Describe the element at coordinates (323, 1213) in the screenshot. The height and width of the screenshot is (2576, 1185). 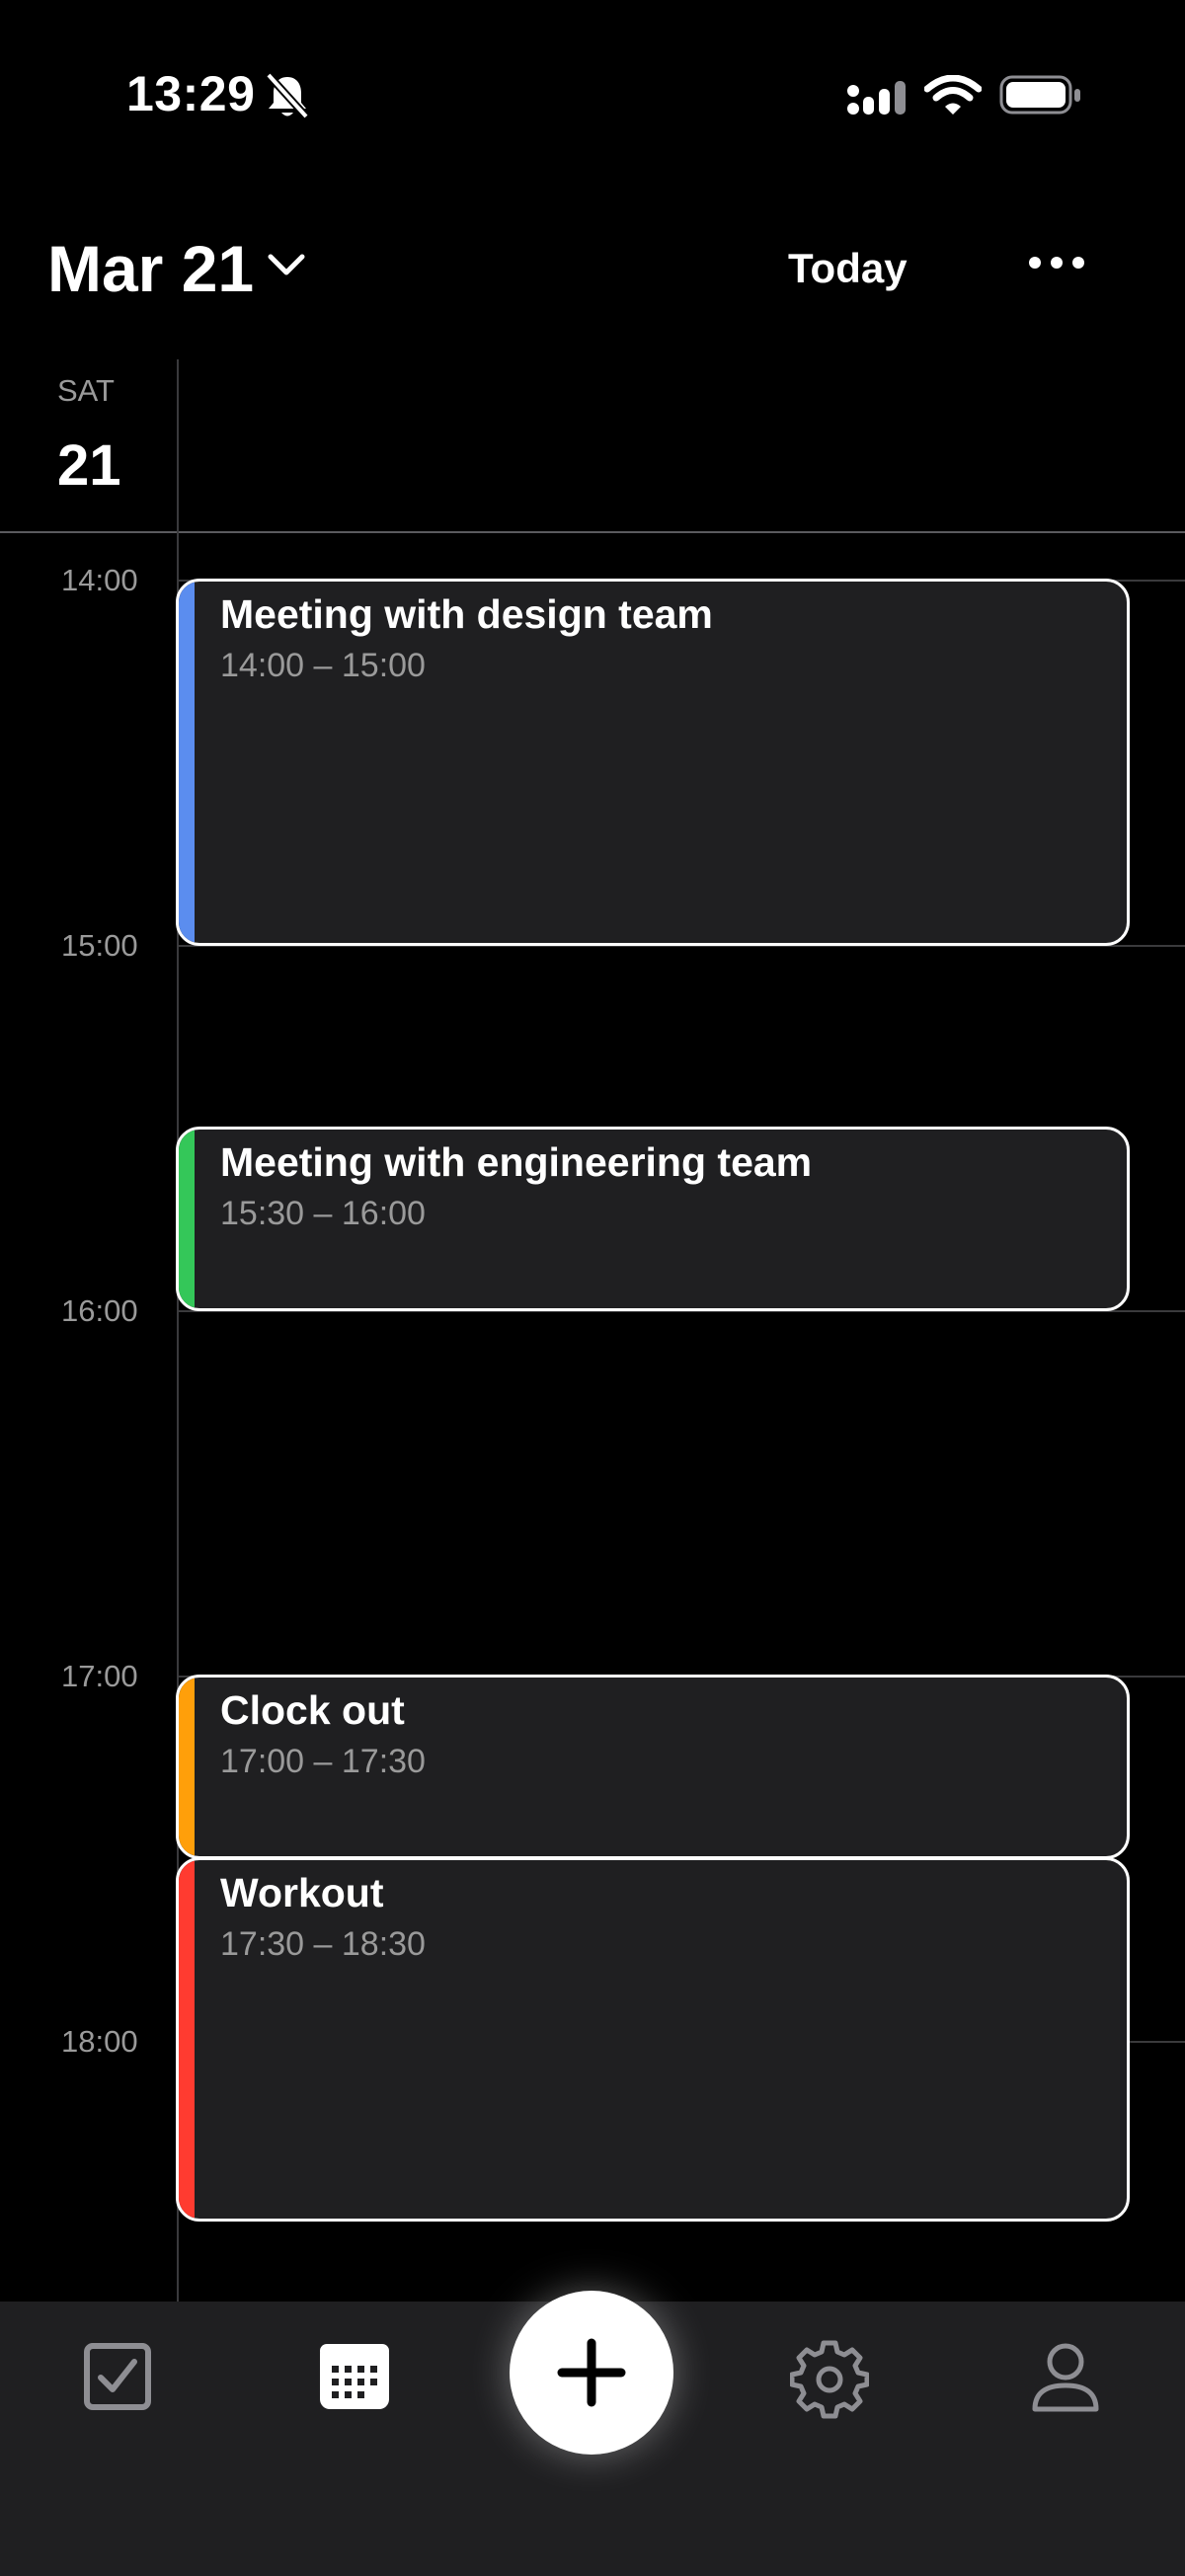
I see `event-time: 15:30 – 16:00` at that location.